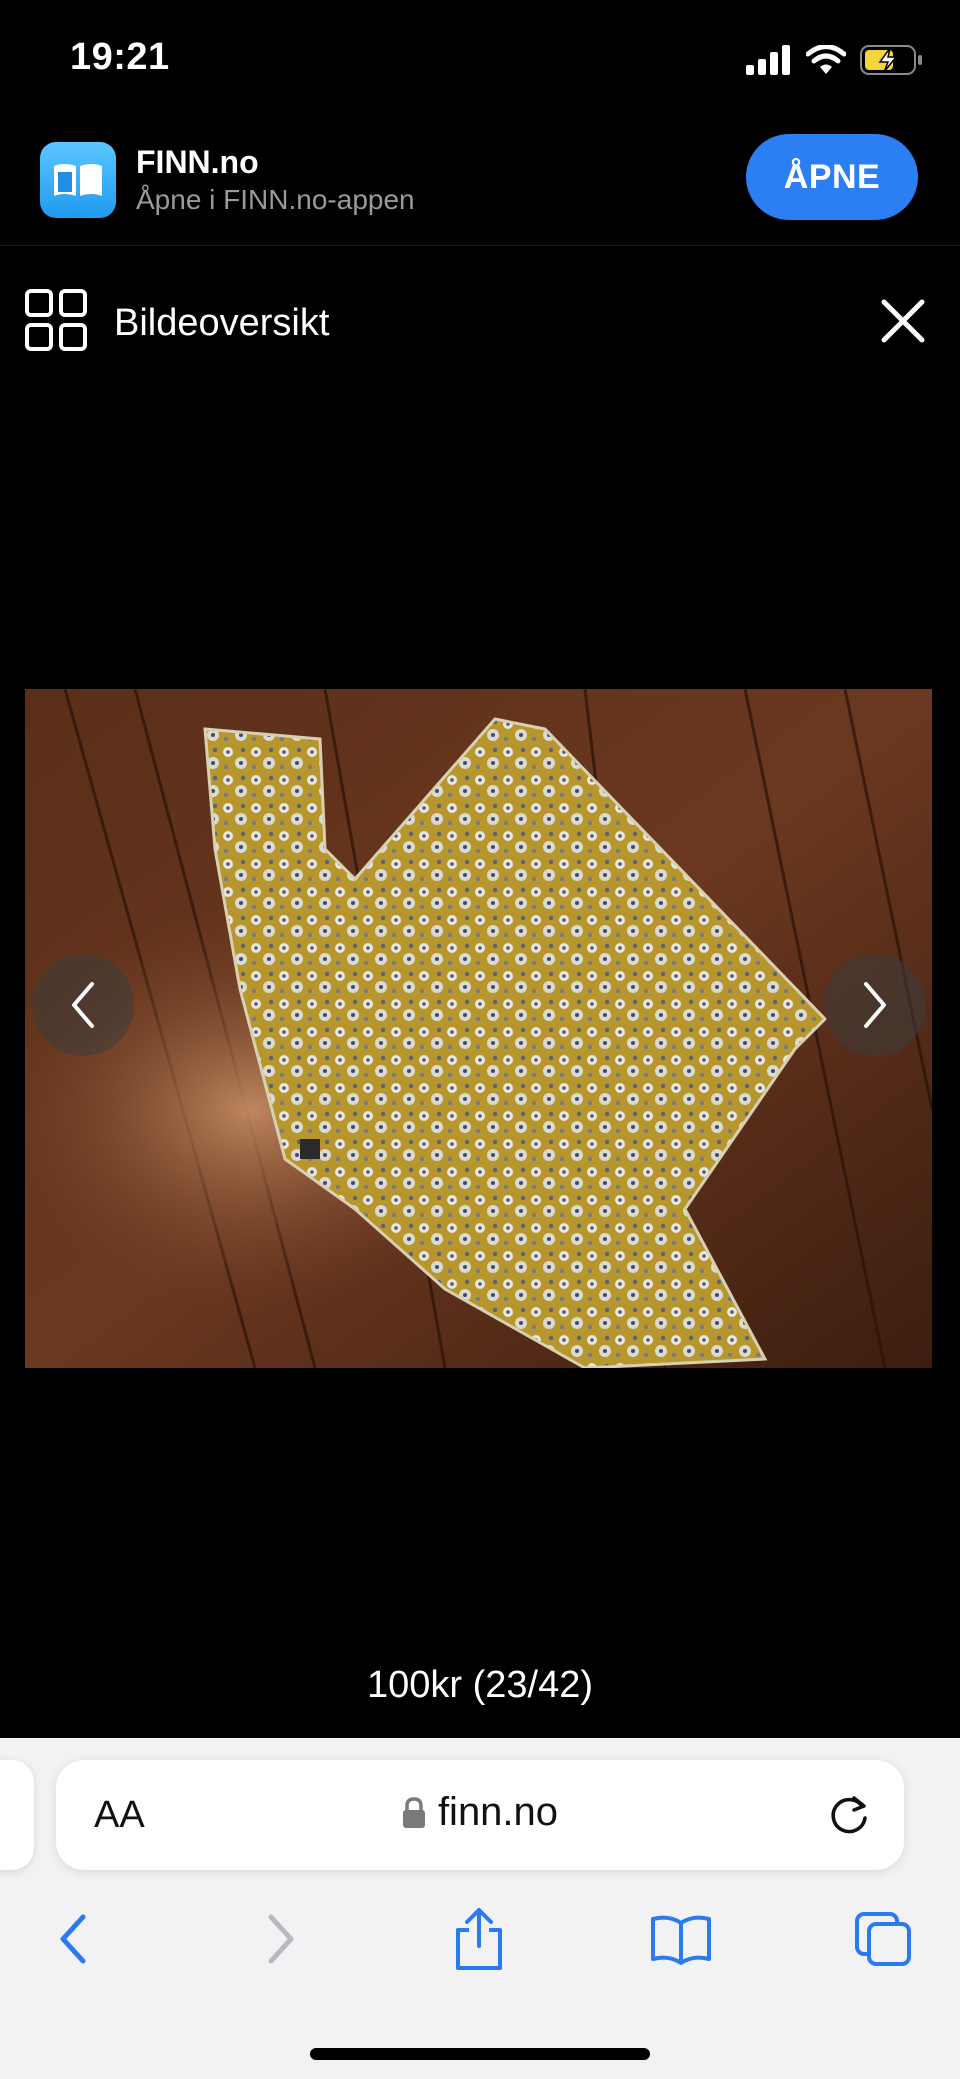  I want to click on signal-icon, so click(768, 60).